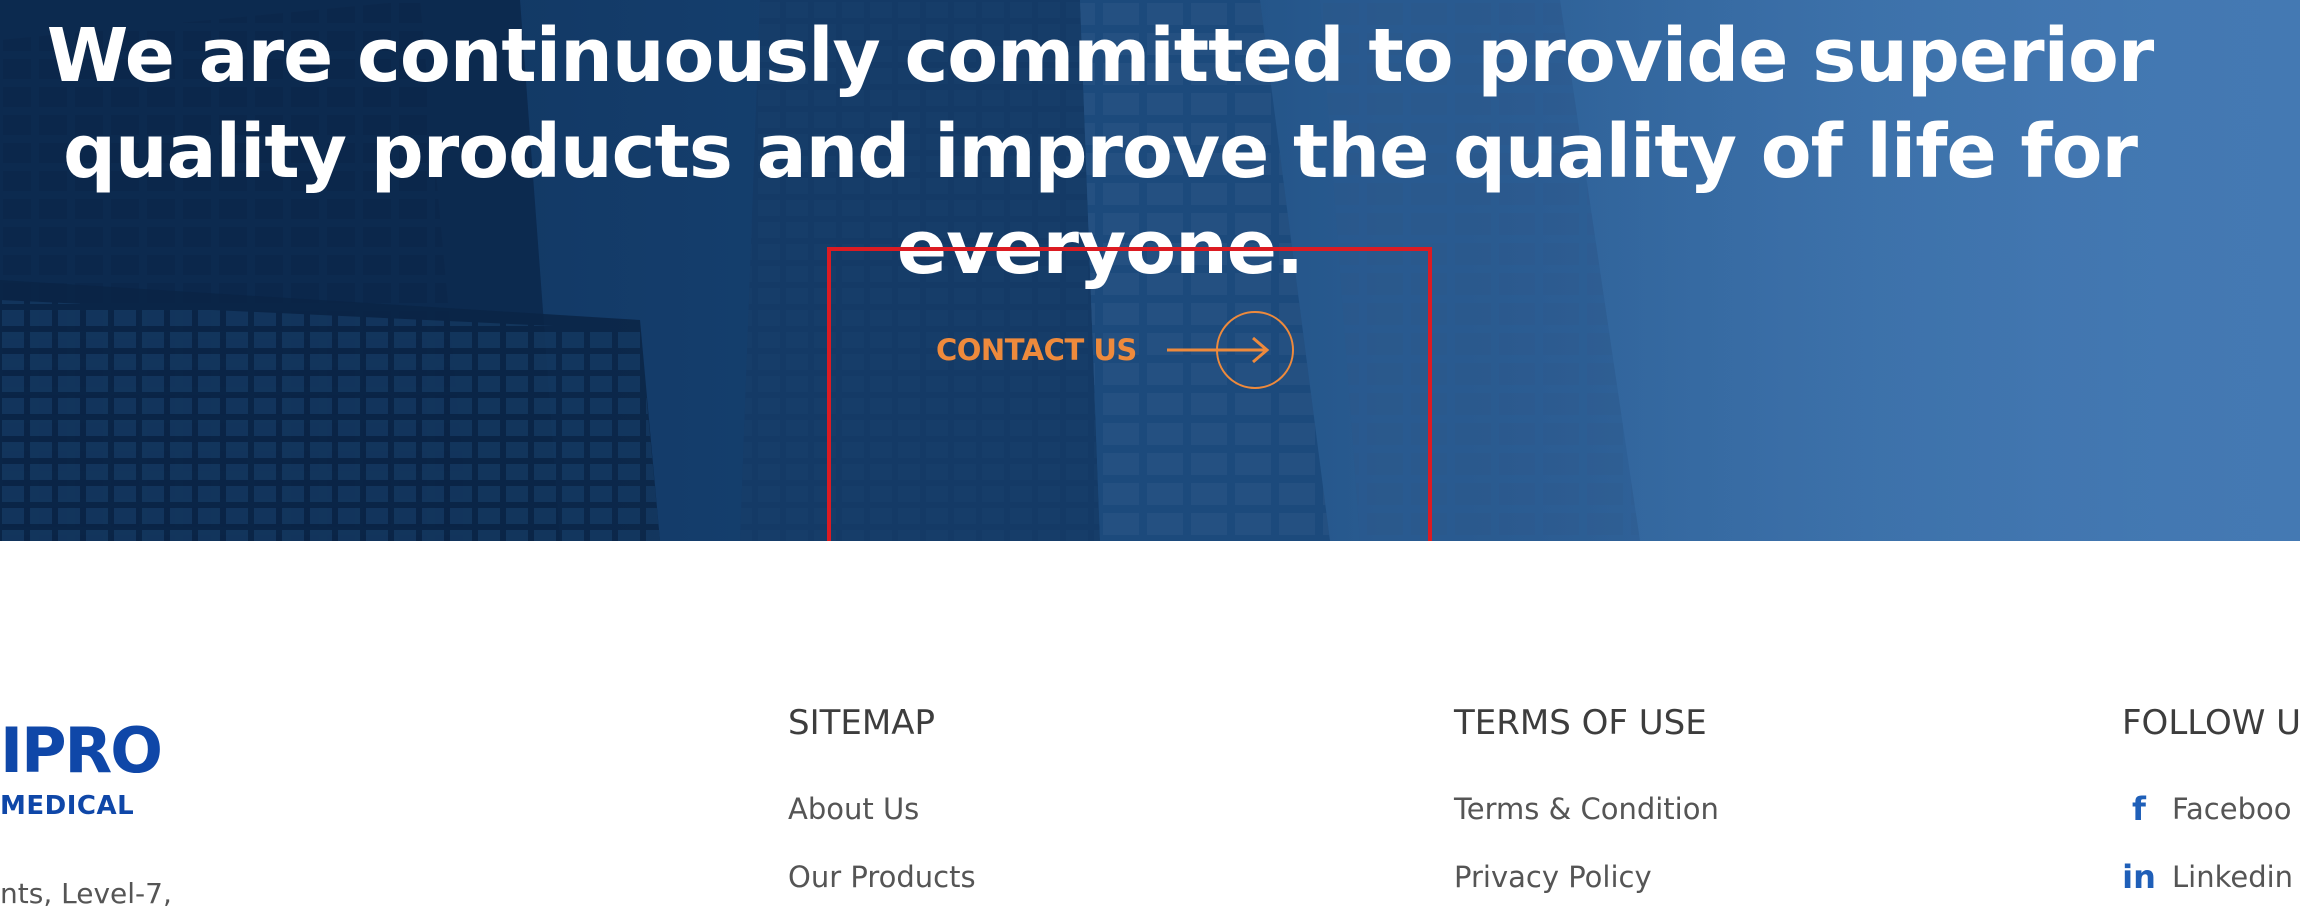 The height and width of the screenshot is (906, 2300). What do you see at coordinates (1230, 350) in the screenshot?
I see `arrow-right-icon` at bounding box center [1230, 350].